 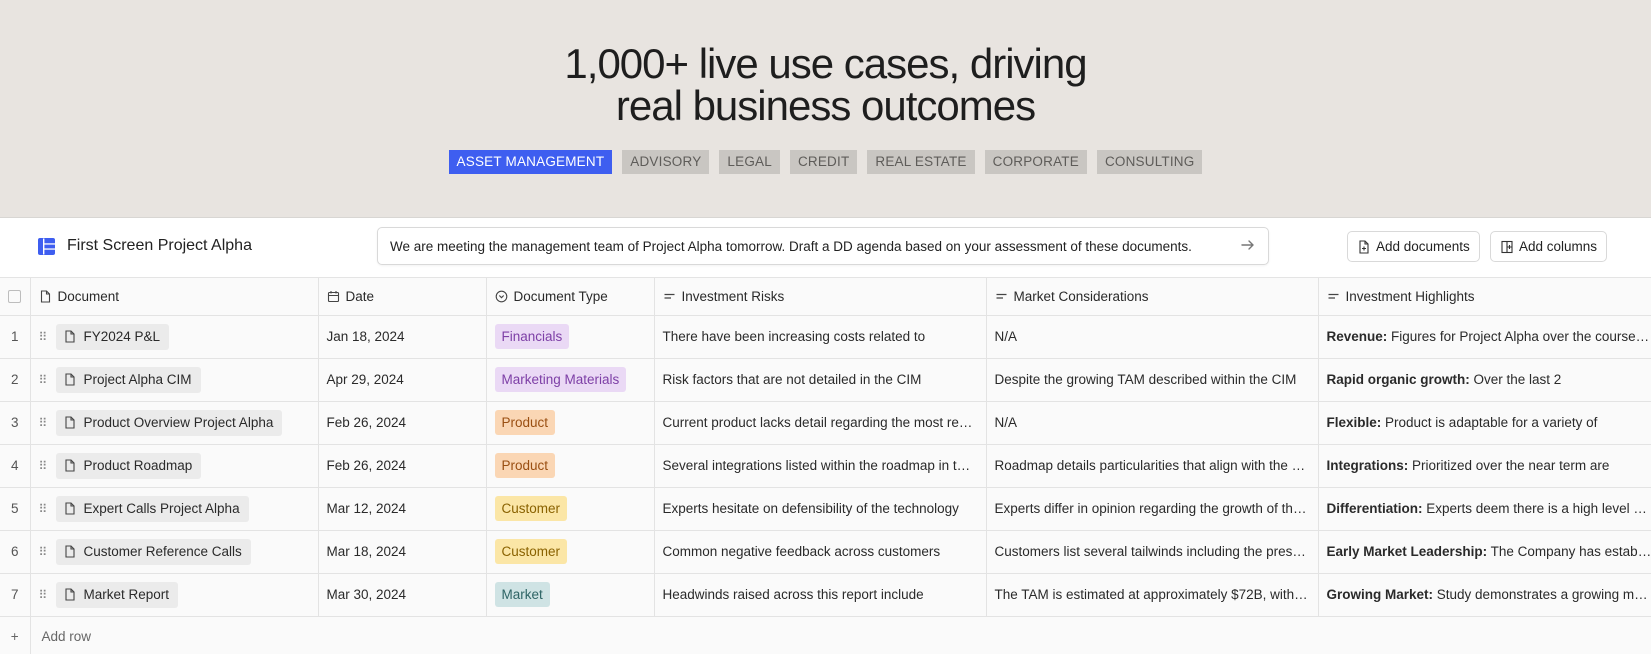 I want to click on document-type-cell: Marketing Materials, so click(x=570, y=380).